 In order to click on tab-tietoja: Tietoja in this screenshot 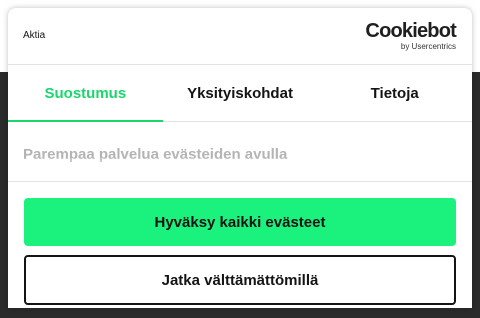, I will do `click(394, 93)`.